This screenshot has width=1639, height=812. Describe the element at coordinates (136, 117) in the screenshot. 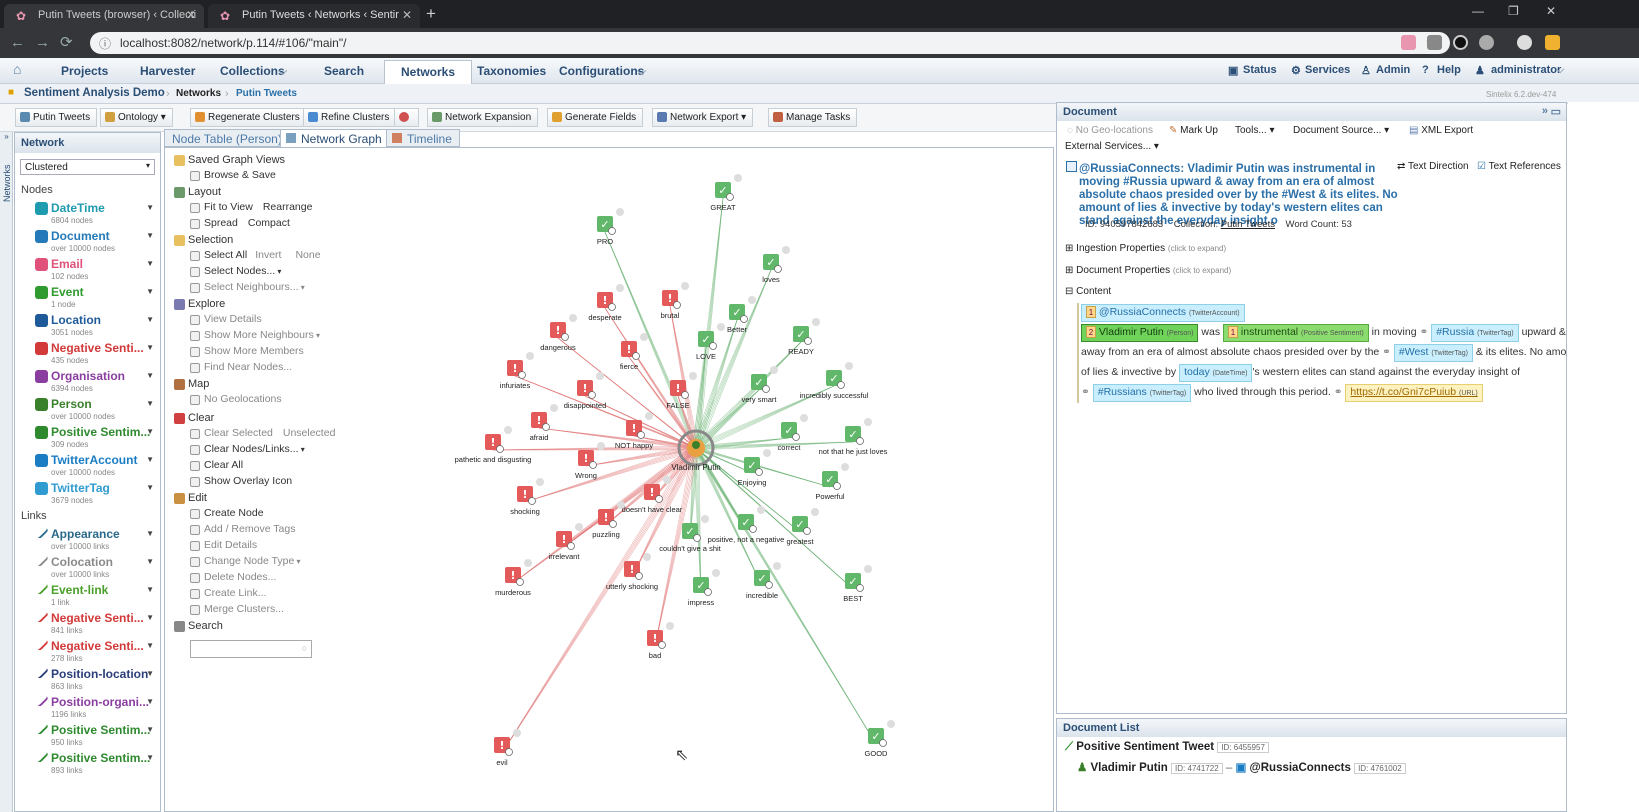

I see `ontology-button: Ontology ▾` at that location.